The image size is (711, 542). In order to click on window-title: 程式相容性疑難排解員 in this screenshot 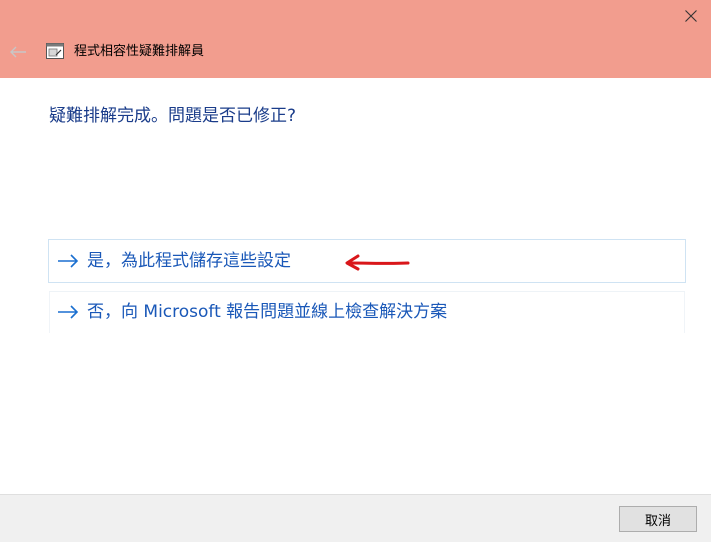, I will do `click(139, 51)`.